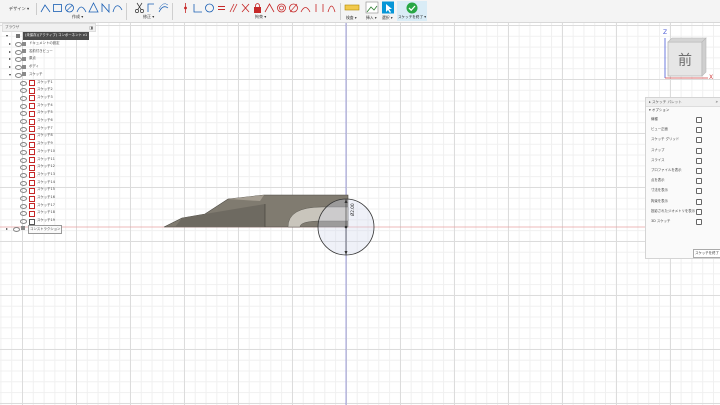 This screenshot has width=720, height=405. I want to click on browser-folder-row: ▸ 名前付きビュー, so click(48, 52).